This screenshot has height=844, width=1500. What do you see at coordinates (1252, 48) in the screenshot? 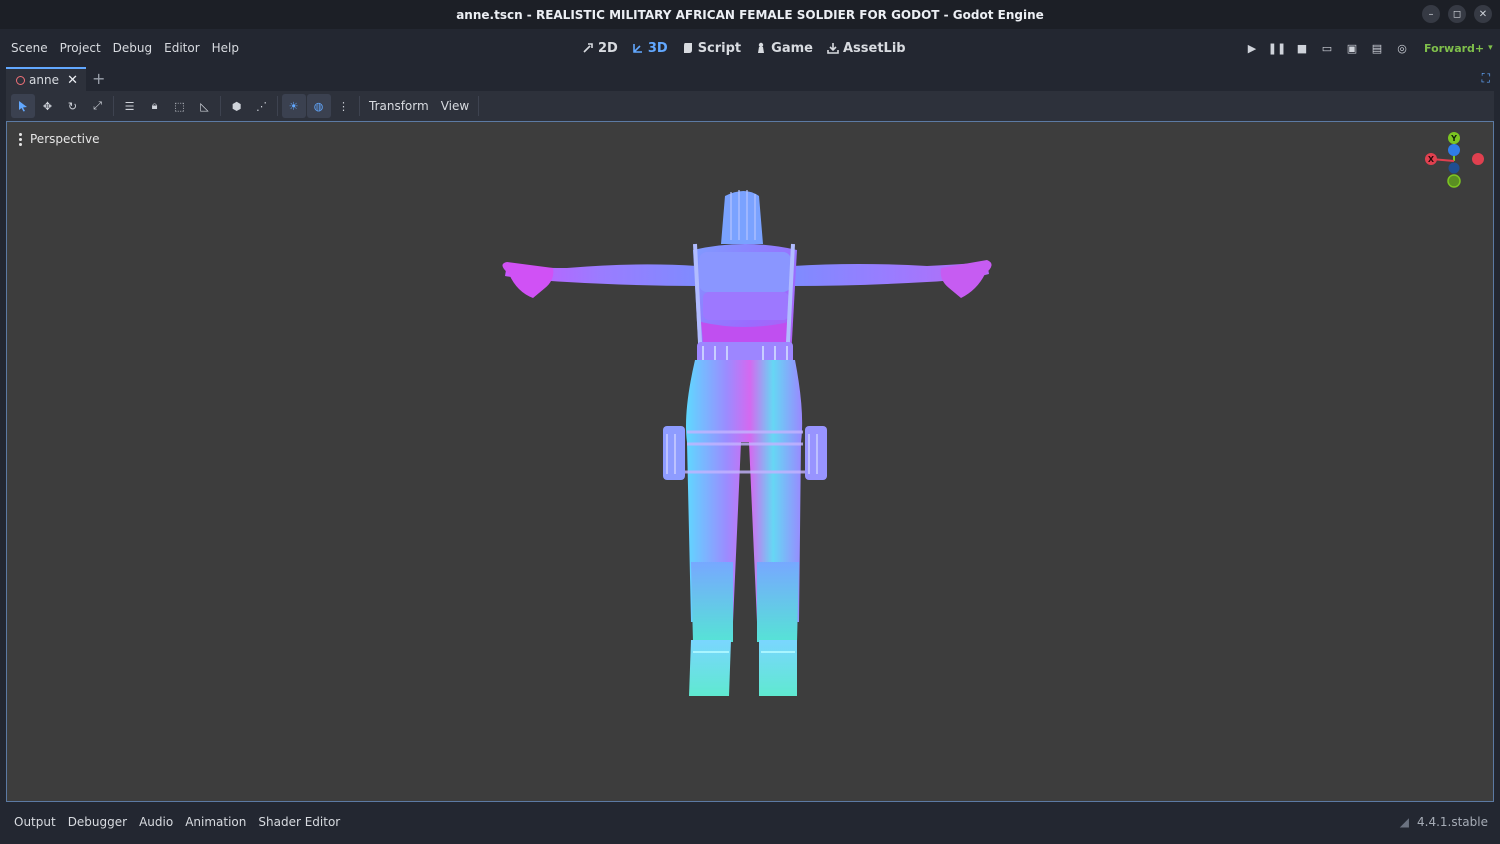
I see `play-icon: ▶` at bounding box center [1252, 48].